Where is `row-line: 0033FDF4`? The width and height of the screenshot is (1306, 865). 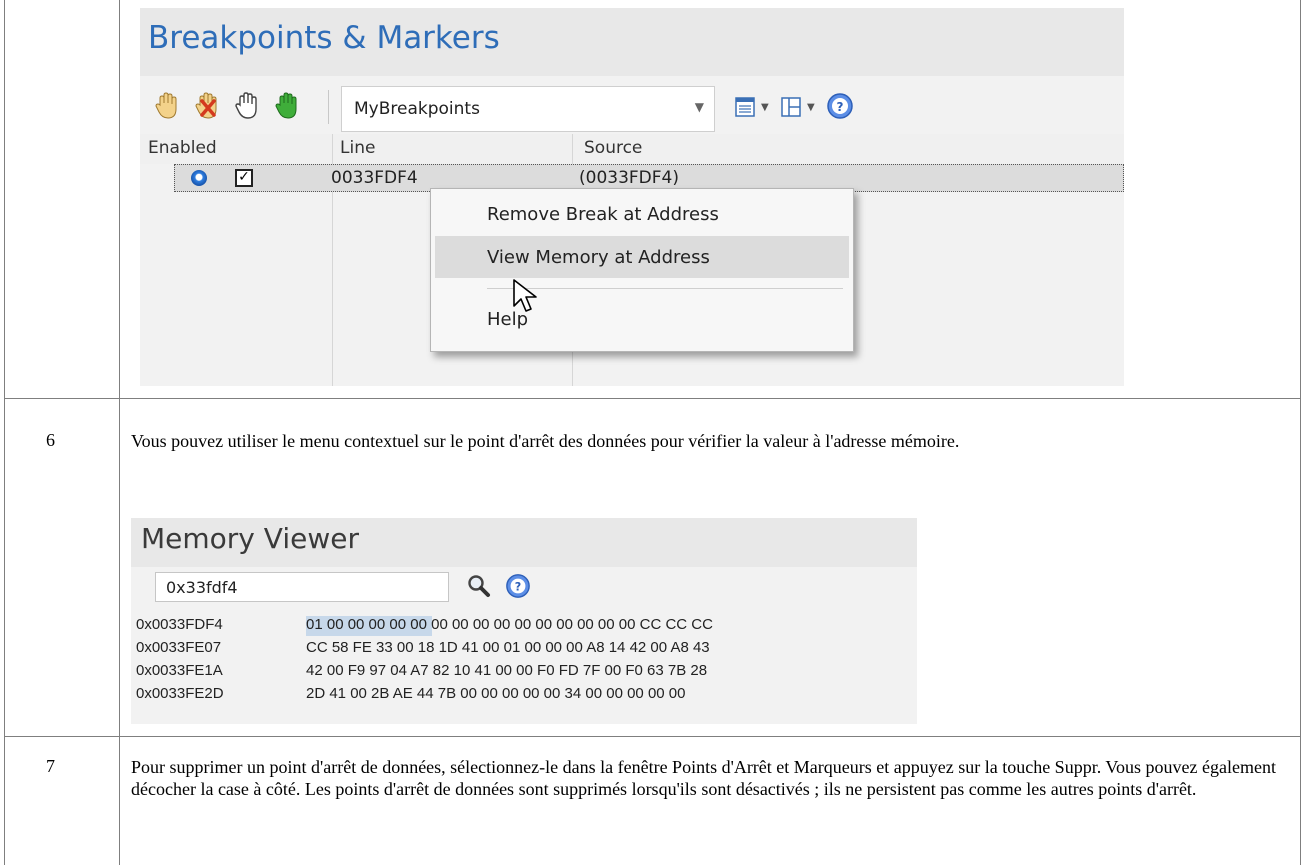 row-line: 0033FDF4 is located at coordinates (374, 178).